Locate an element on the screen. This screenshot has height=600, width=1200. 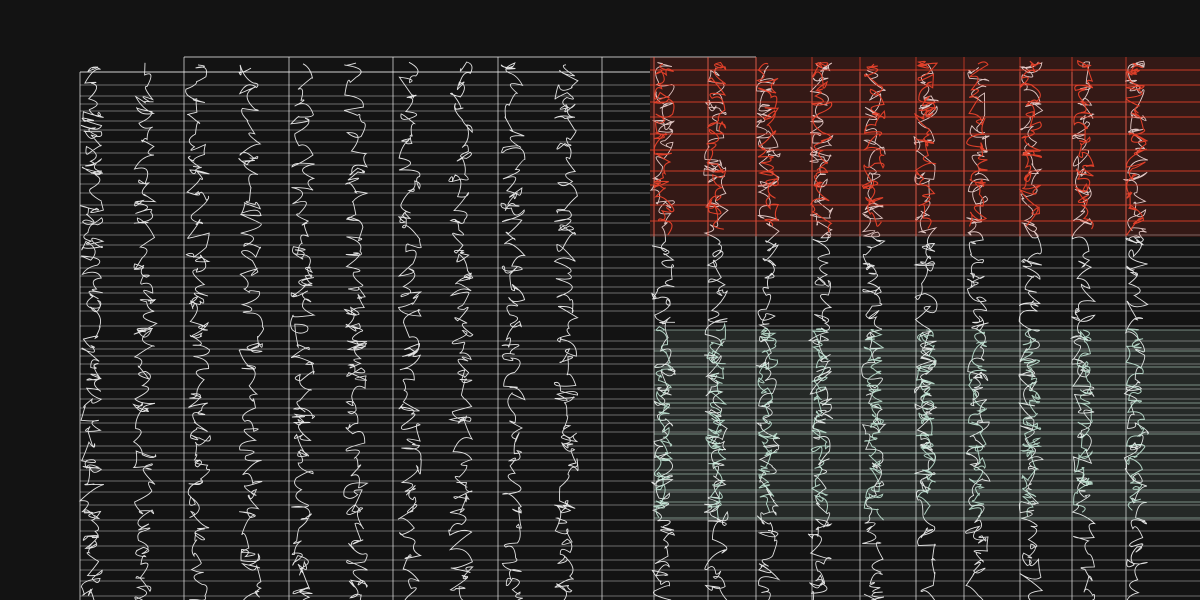
red-overlay is located at coordinates (925, 147).